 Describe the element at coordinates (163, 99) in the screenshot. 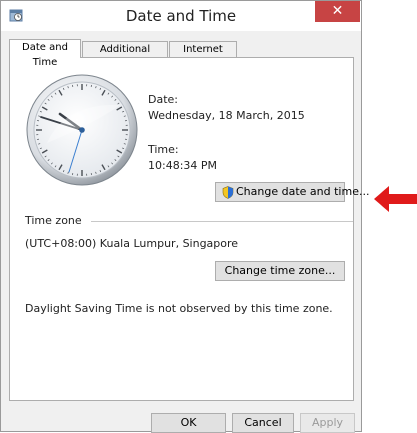

I see `date-label: Date:` at that location.